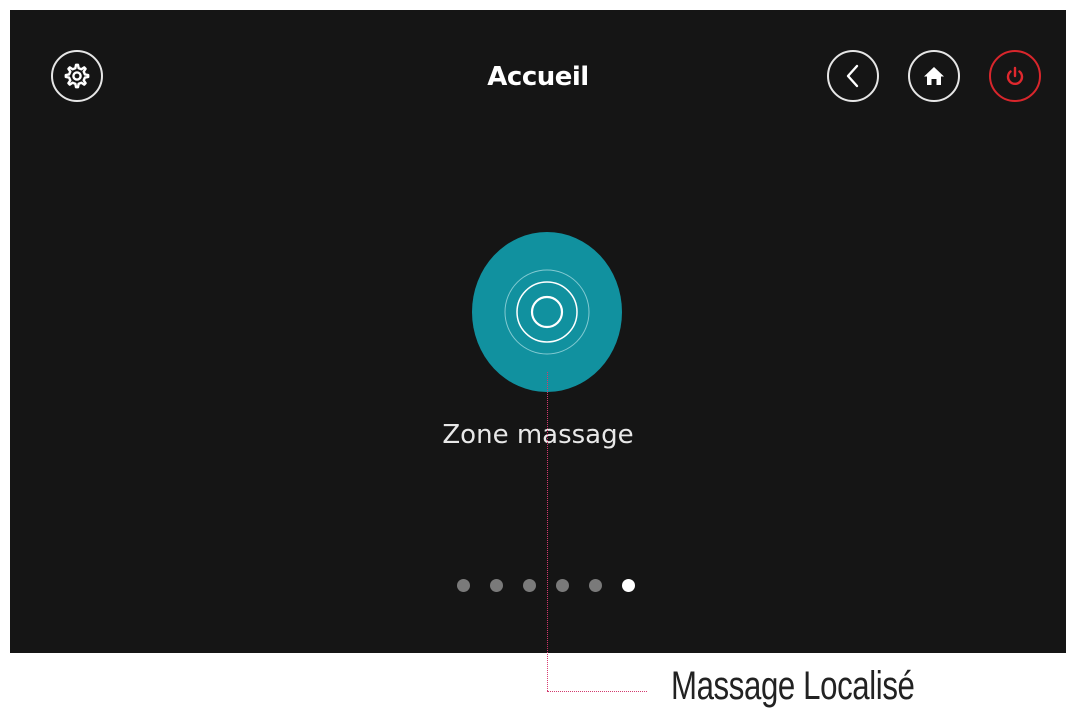 The height and width of the screenshot is (719, 1076). Describe the element at coordinates (628, 585) in the screenshot. I see `page-dot-active` at that location.